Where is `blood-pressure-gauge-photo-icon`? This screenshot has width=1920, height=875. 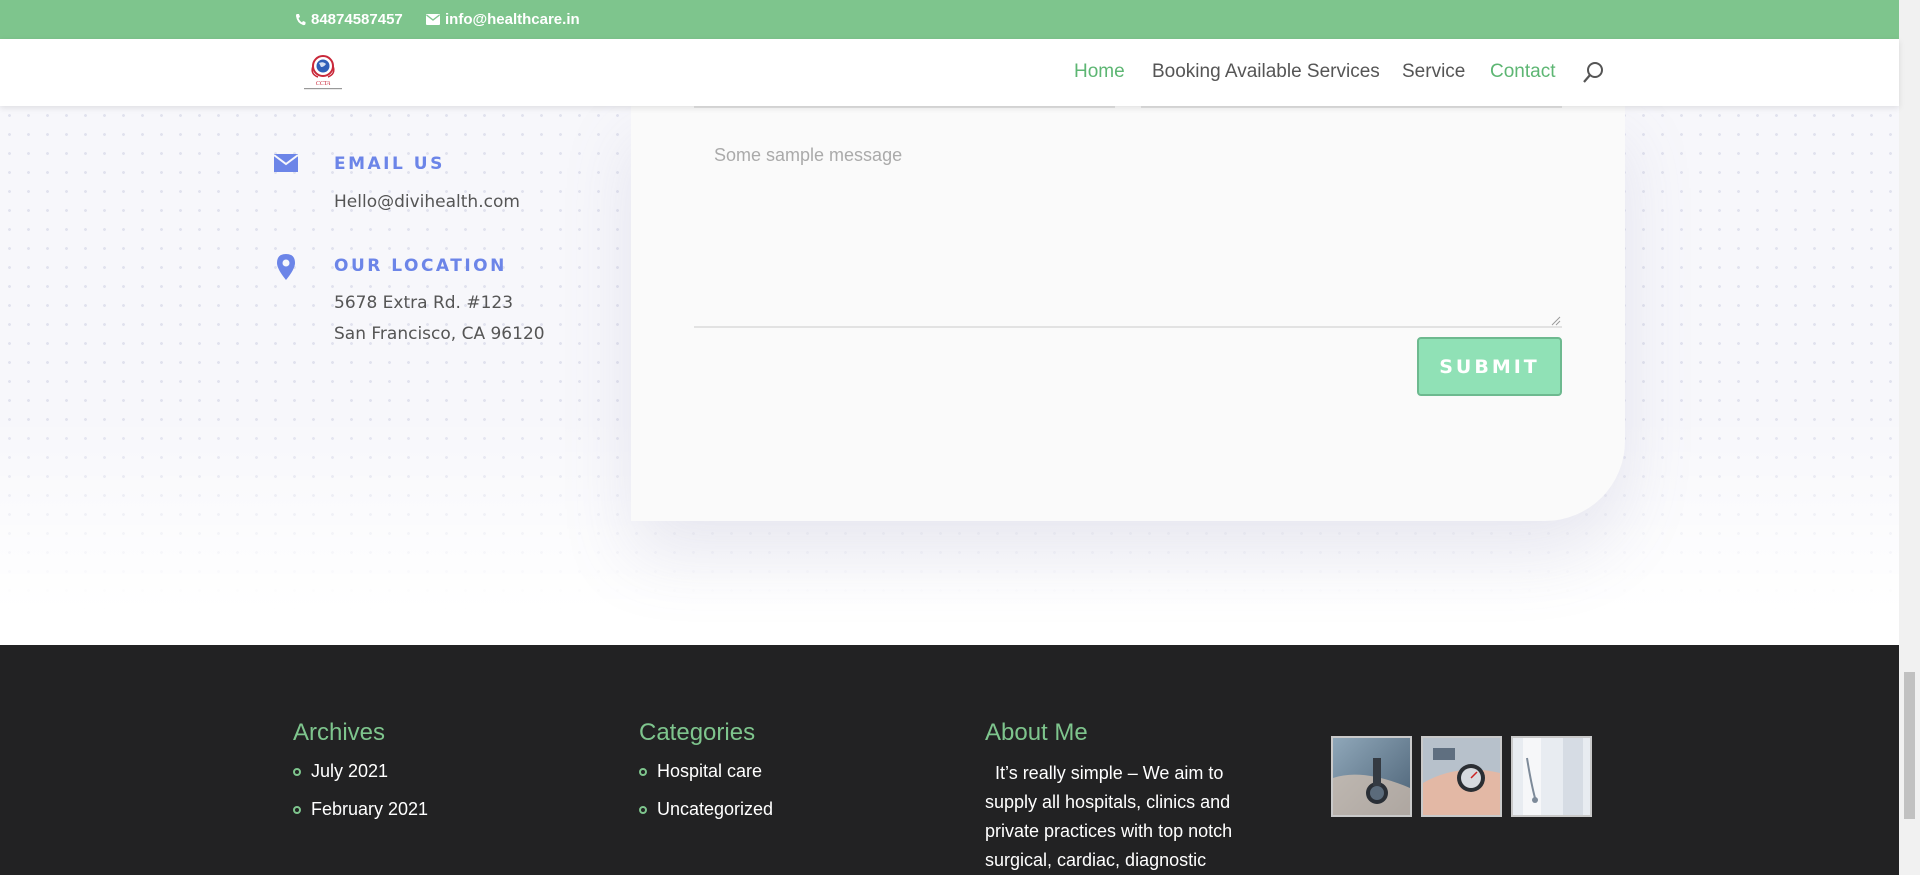 blood-pressure-gauge-photo-icon is located at coordinates (1461, 776).